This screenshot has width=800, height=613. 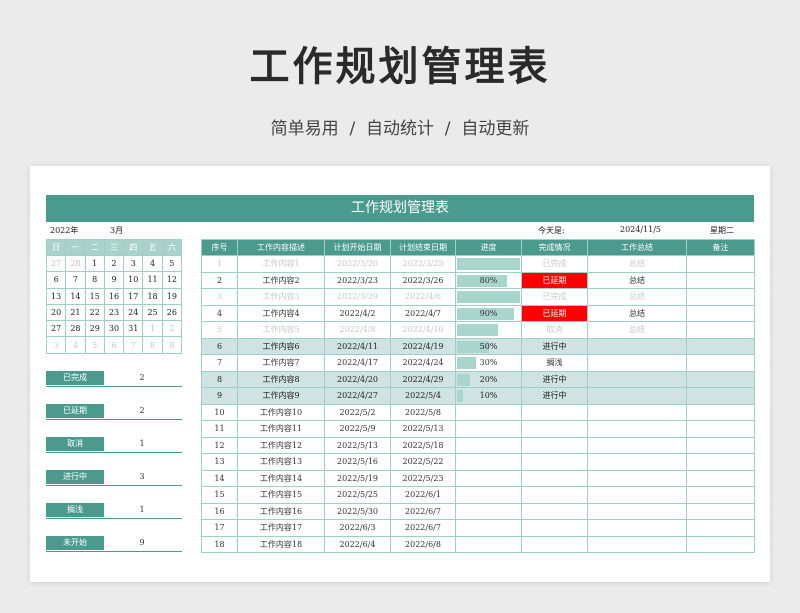 I want to click on status-stat-item: 未开始 9, so click(x=114, y=544).